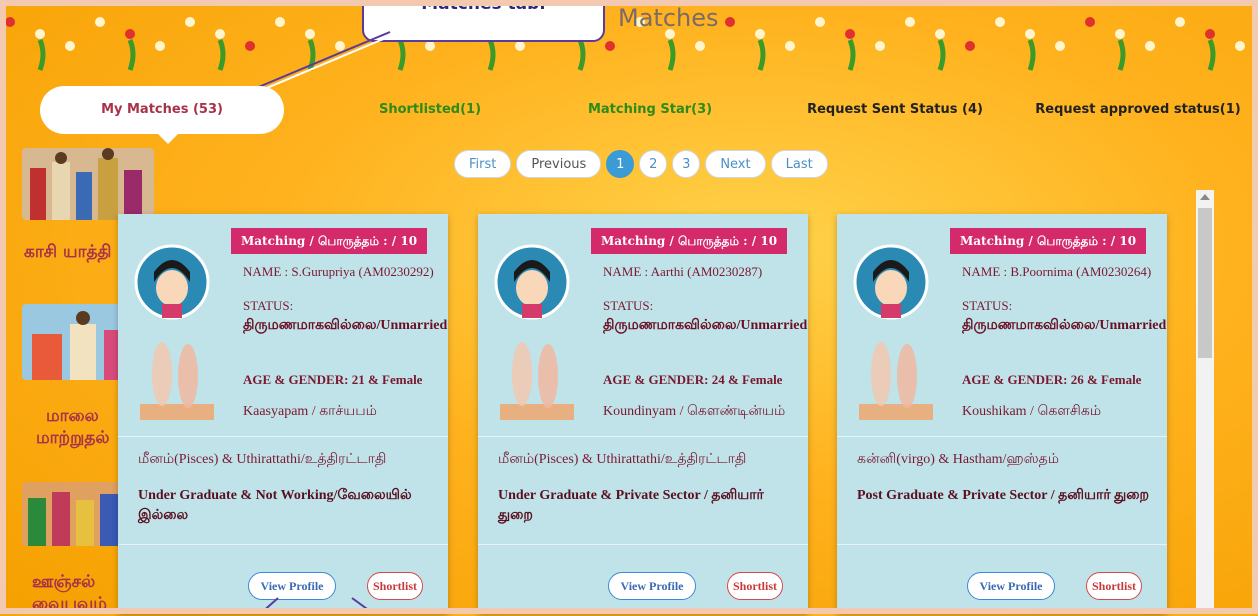 The image size is (1258, 616). I want to click on scroll-thumb, so click(1205, 283).